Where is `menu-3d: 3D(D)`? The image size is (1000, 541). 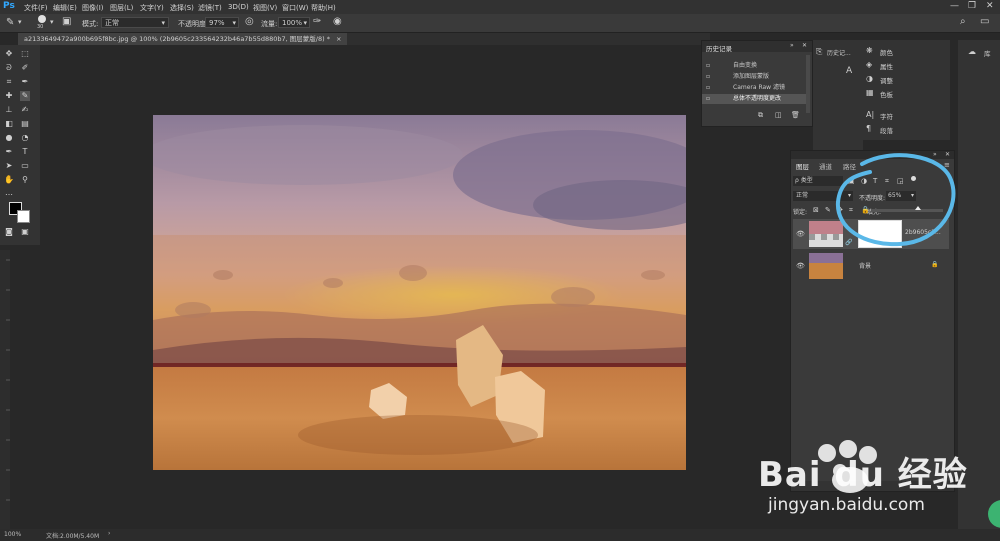 menu-3d: 3D(D) is located at coordinates (238, 7).